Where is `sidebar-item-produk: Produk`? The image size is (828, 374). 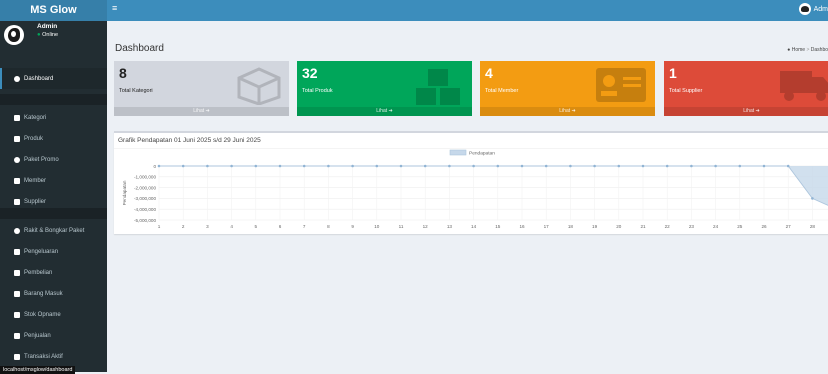
sidebar-item-produk: Produk is located at coordinates (53, 138).